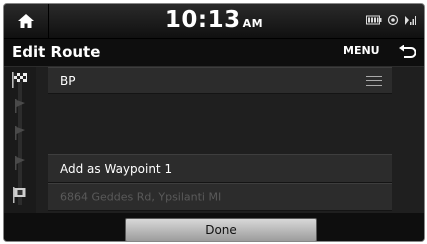 This screenshot has width=427, height=244. I want to click on battery-icon, so click(374, 20).